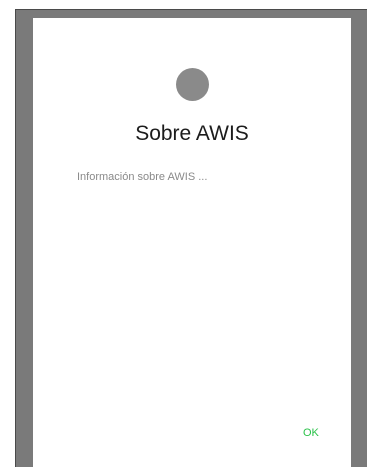  What do you see at coordinates (192, 84) in the screenshot?
I see `app-logo-icon` at bounding box center [192, 84].